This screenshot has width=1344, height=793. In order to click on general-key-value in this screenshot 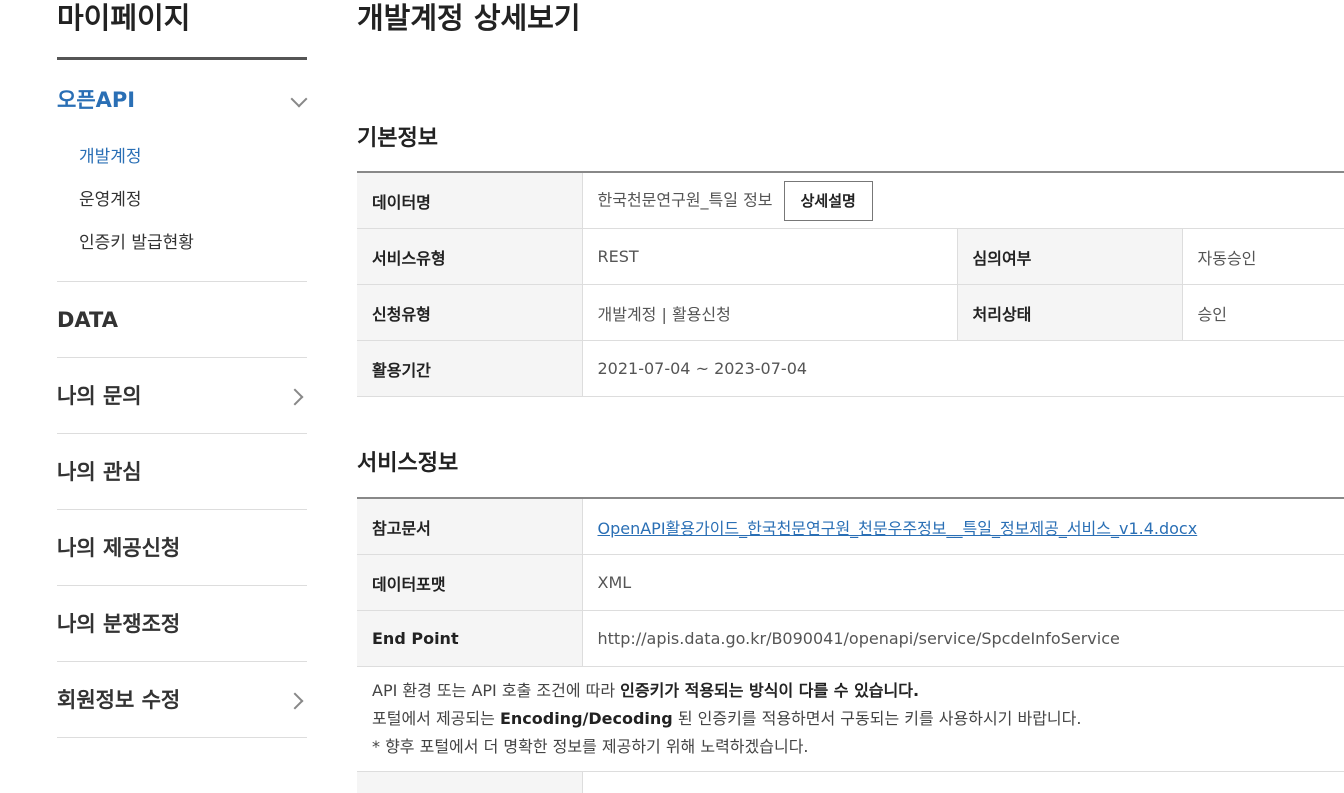, I will do `click(963, 782)`.